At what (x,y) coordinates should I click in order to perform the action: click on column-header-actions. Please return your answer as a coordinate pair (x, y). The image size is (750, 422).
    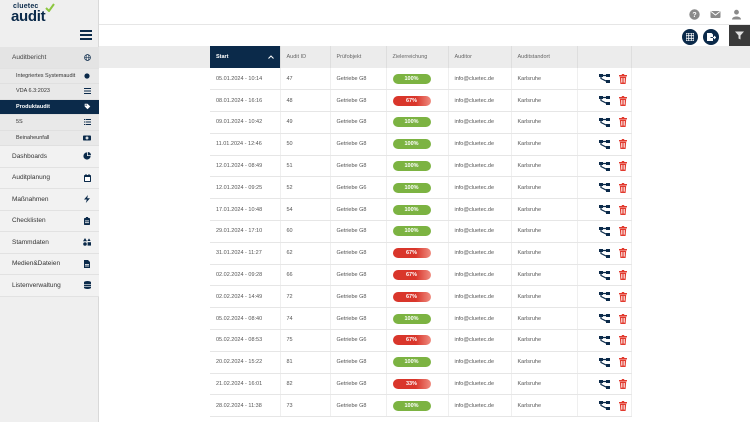
    Looking at the image, I should click on (604, 57).